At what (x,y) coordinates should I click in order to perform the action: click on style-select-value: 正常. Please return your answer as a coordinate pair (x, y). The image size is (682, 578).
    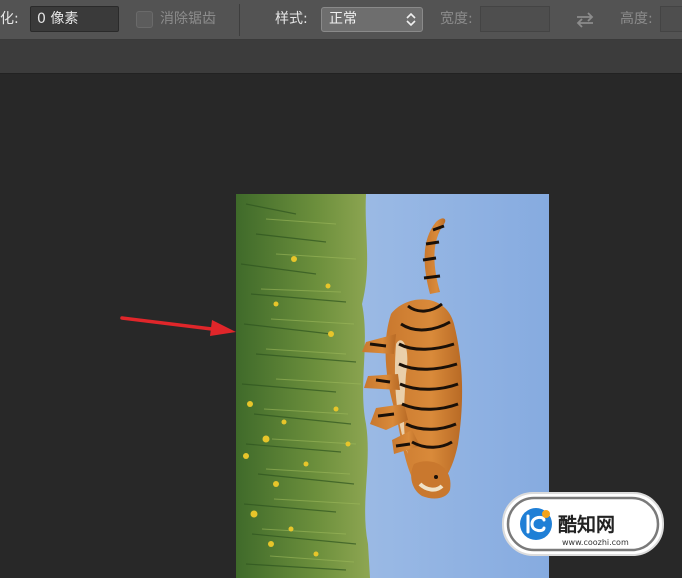
    Looking at the image, I should click on (343, 19).